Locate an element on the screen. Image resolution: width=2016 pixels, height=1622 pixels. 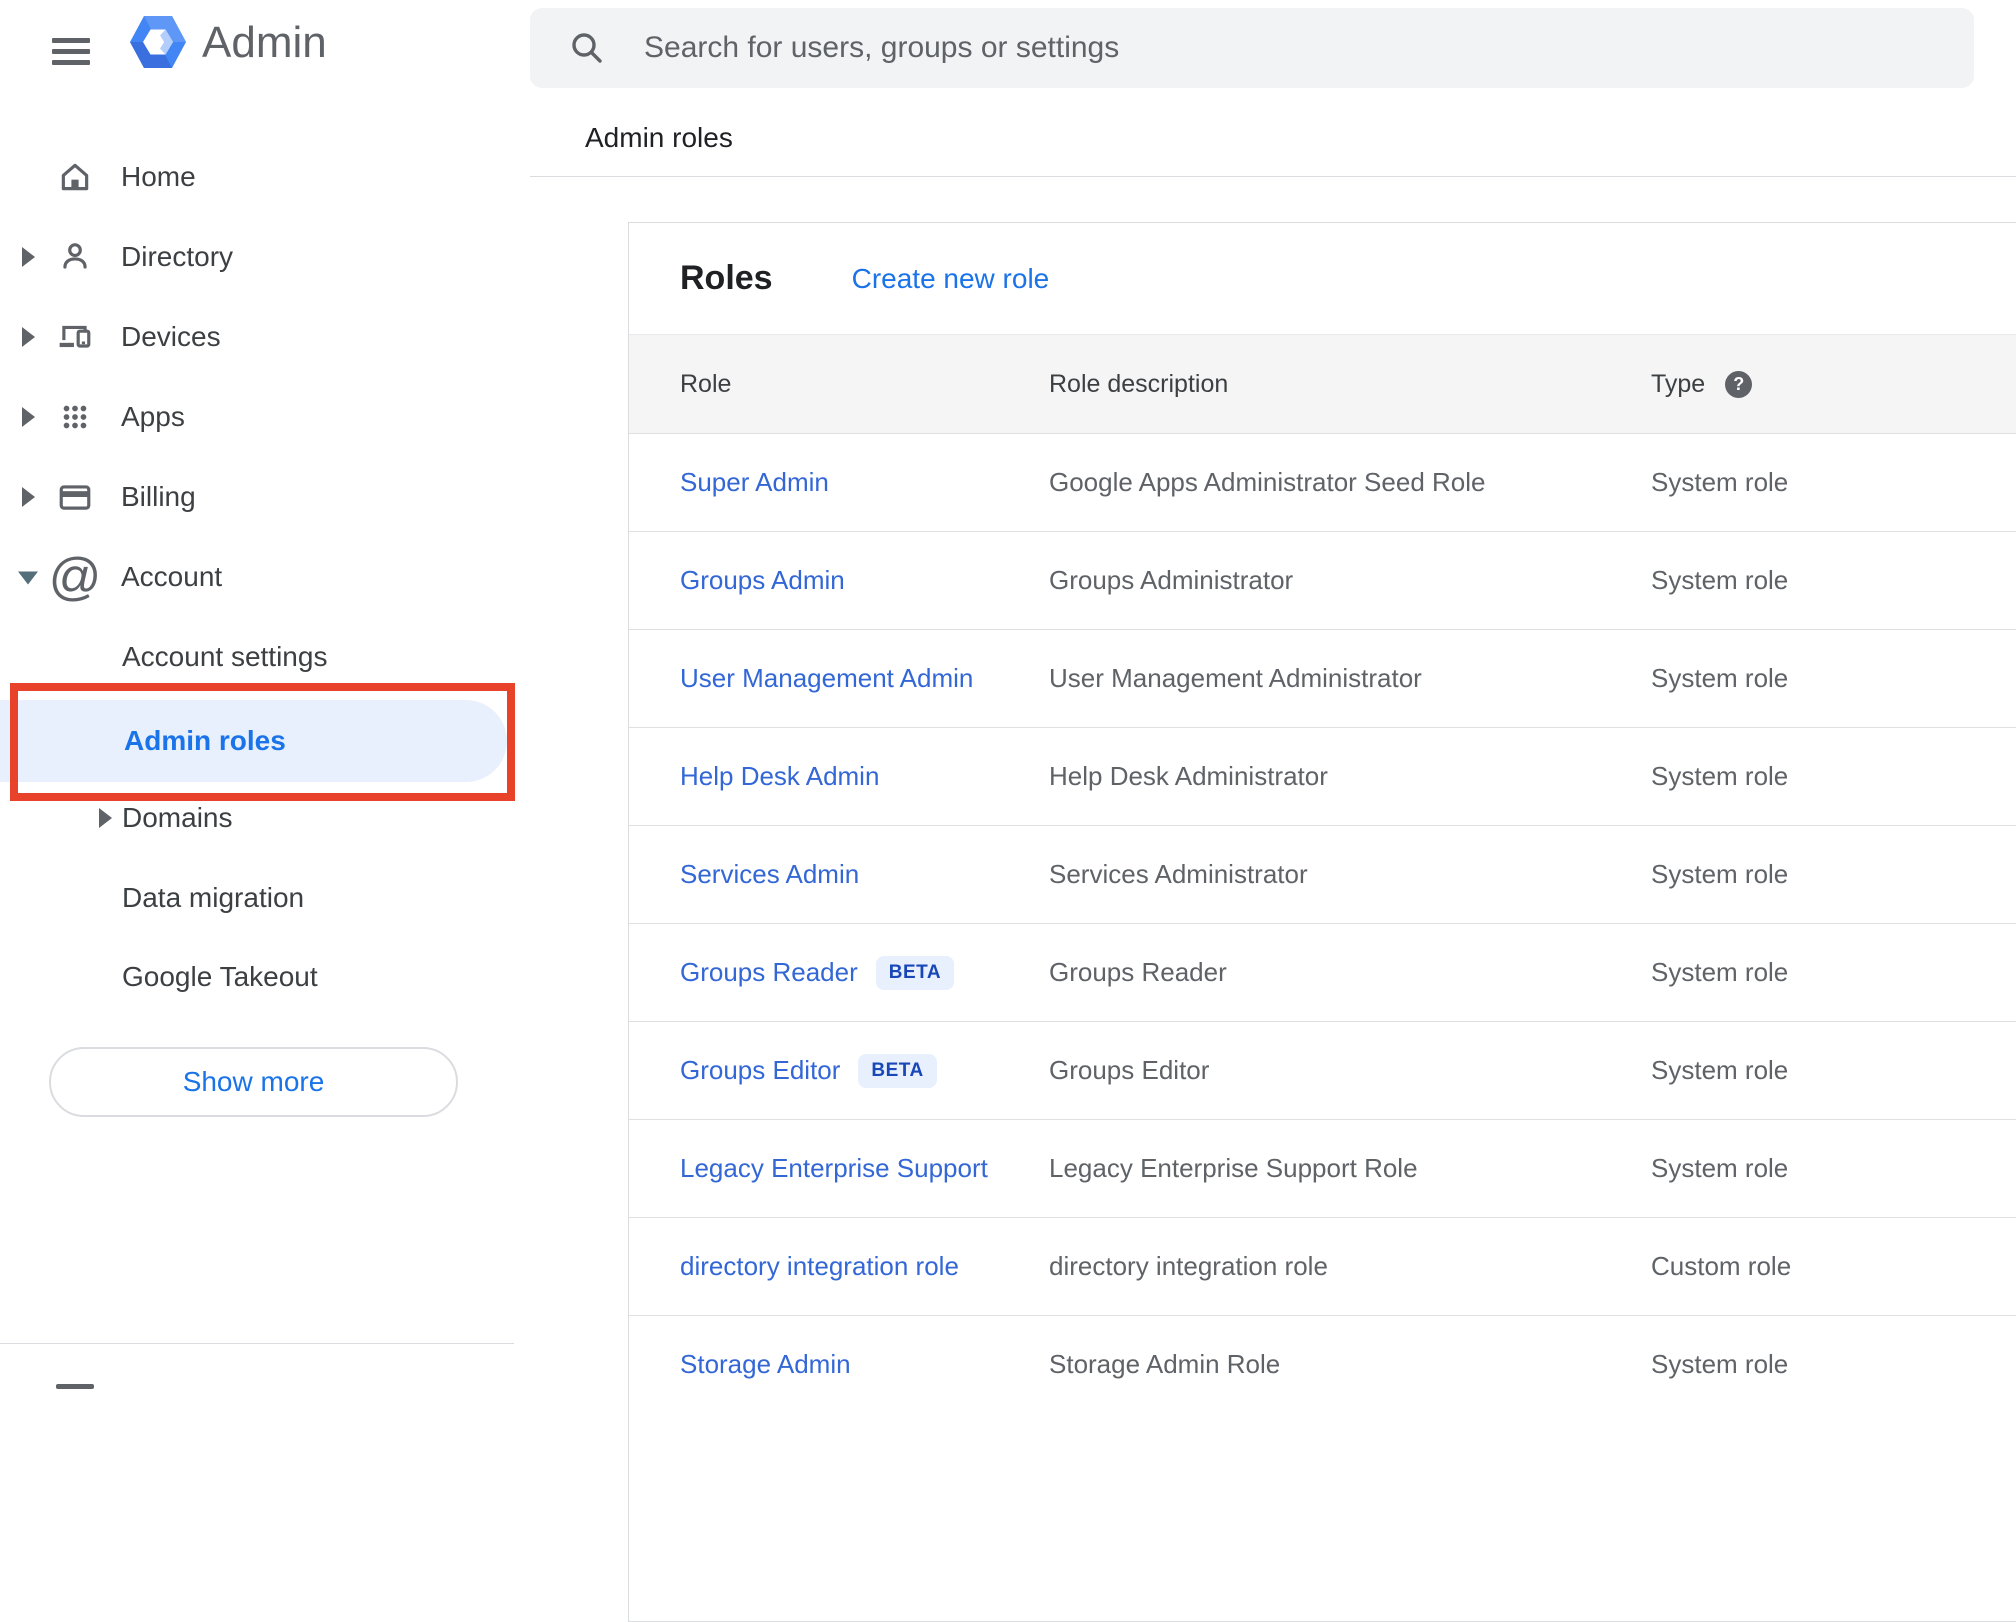
column-header-role: Role is located at coordinates (706, 383).